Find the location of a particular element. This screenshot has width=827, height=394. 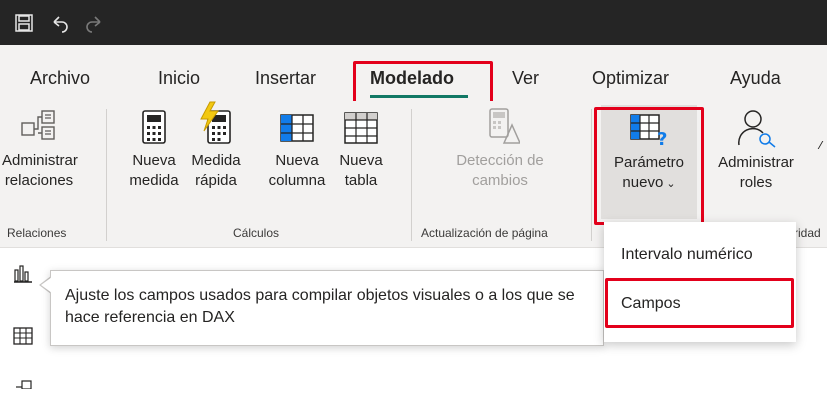

cut-off-icon is located at coordinates (822, 145).